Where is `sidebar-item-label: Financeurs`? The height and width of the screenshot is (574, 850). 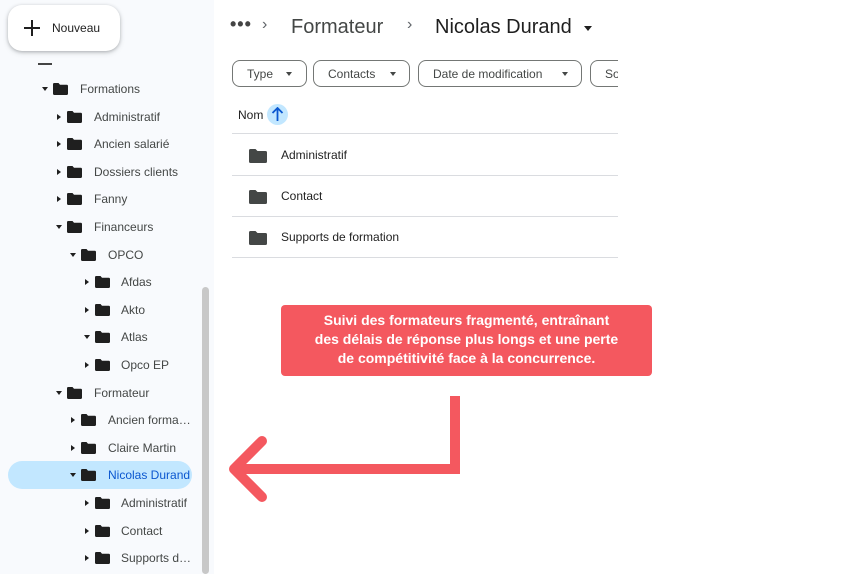 sidebar-item-label: Financeurs is located at coordinates (124, 227).